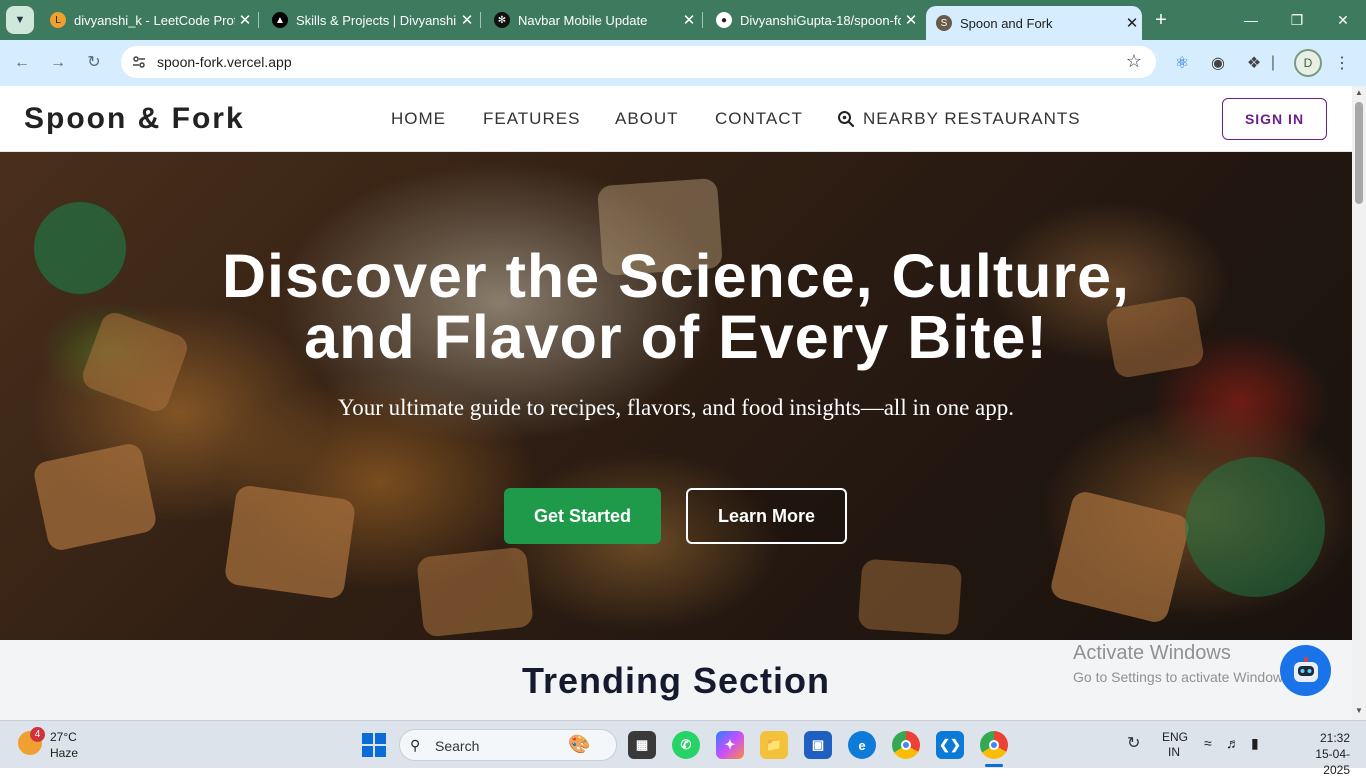 The image size is (1366, 778). What do you see at coordinates (1332, 762) in the screenshot?
I see `clock-date: 15-04-2025` at bounding box center [1332, 762].